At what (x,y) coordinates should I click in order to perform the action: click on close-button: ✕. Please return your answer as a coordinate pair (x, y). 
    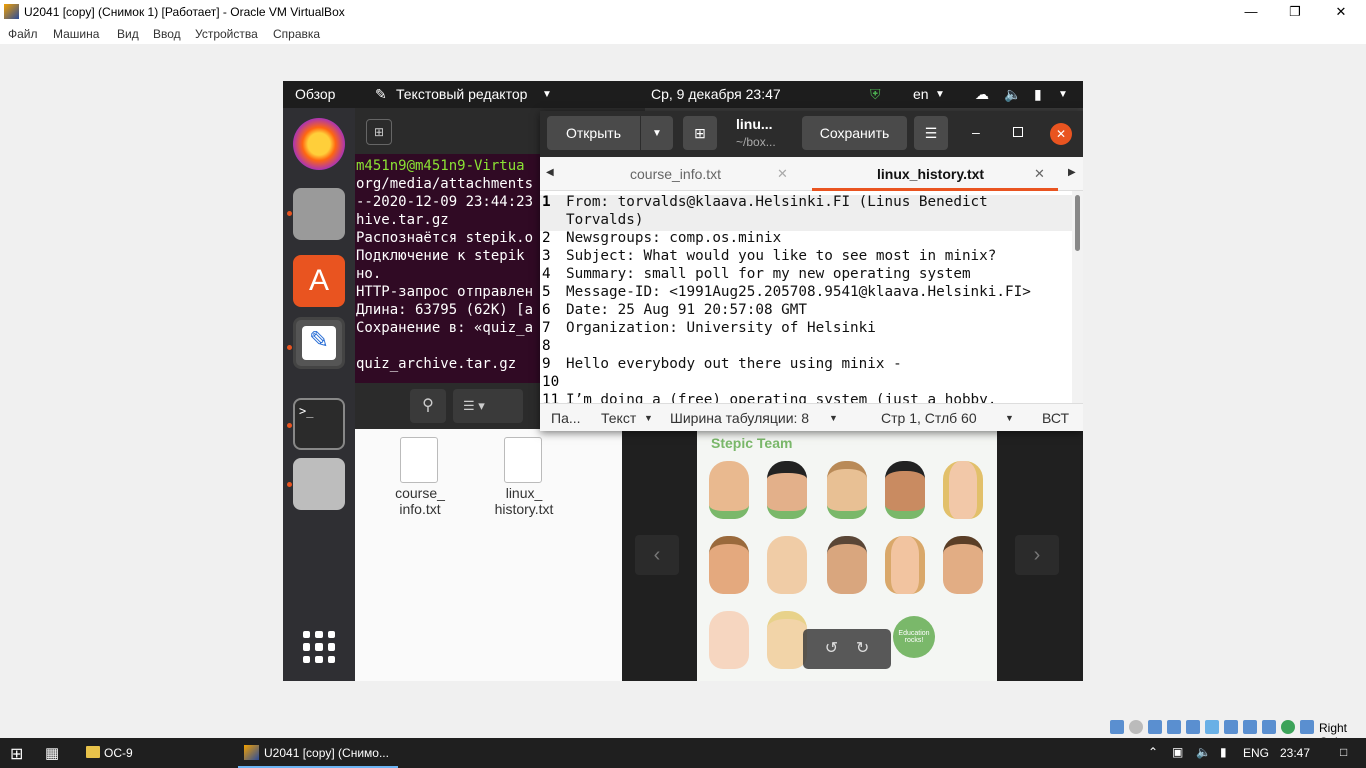
    Looking at the image, I should click on (1341, 11).